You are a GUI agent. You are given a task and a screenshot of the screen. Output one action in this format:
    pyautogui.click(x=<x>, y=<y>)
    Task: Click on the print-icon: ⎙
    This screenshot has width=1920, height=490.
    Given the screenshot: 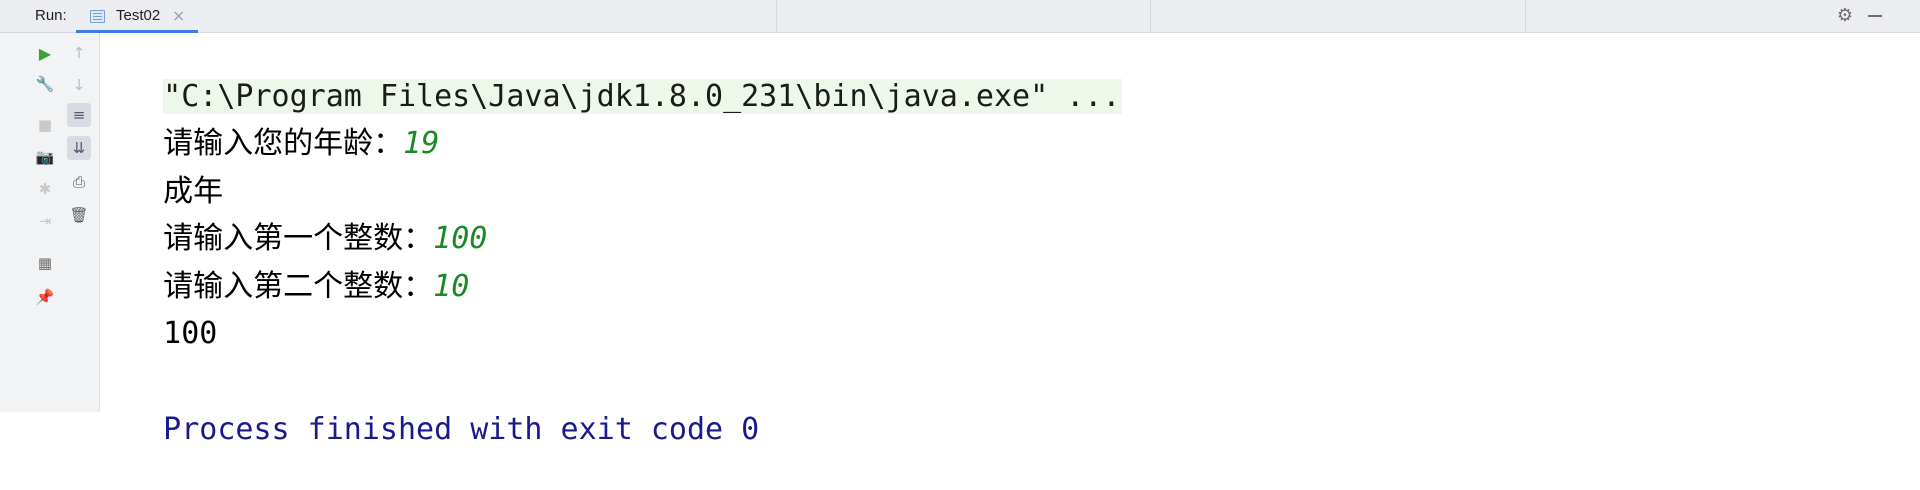 What is the action you would take?
    pyautogui.click(x=79, y=182)
    